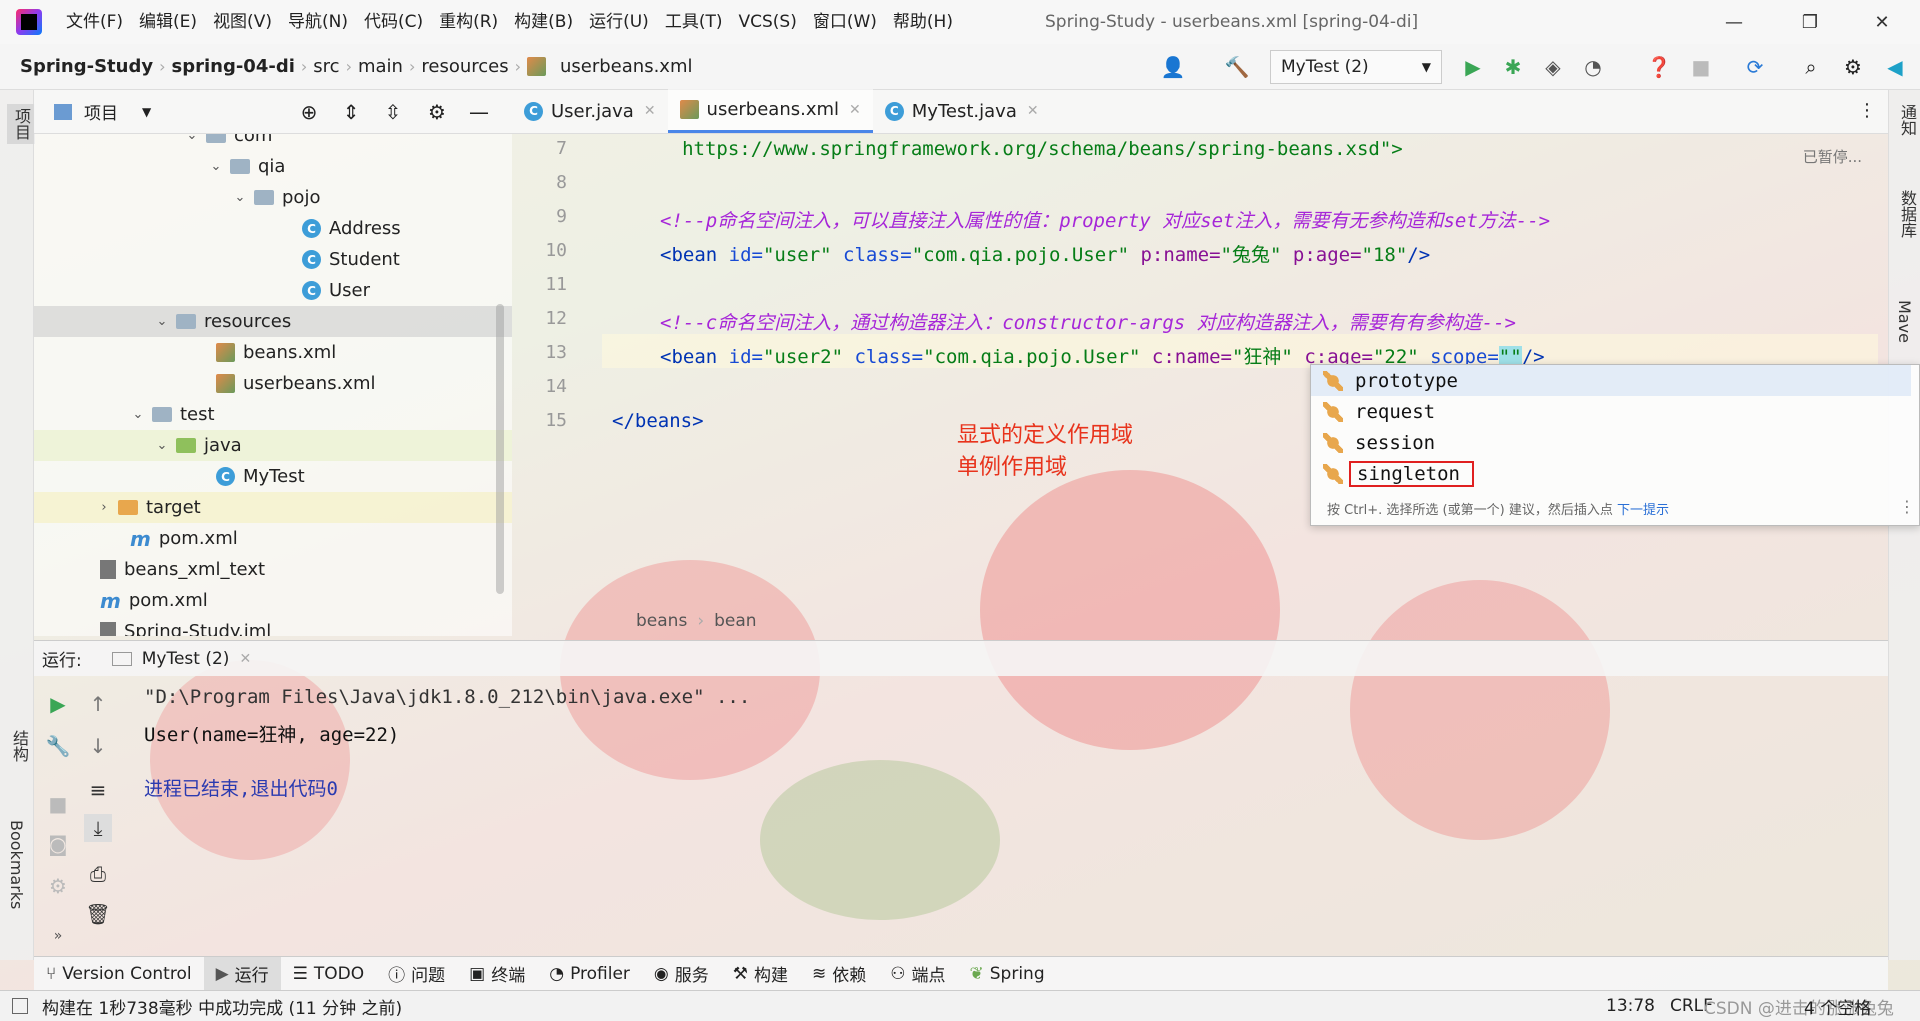 The width and height of the screenshot is (1920, 1021). I want to click on settings-gear-icon: ⚙, so click(1853, 67).